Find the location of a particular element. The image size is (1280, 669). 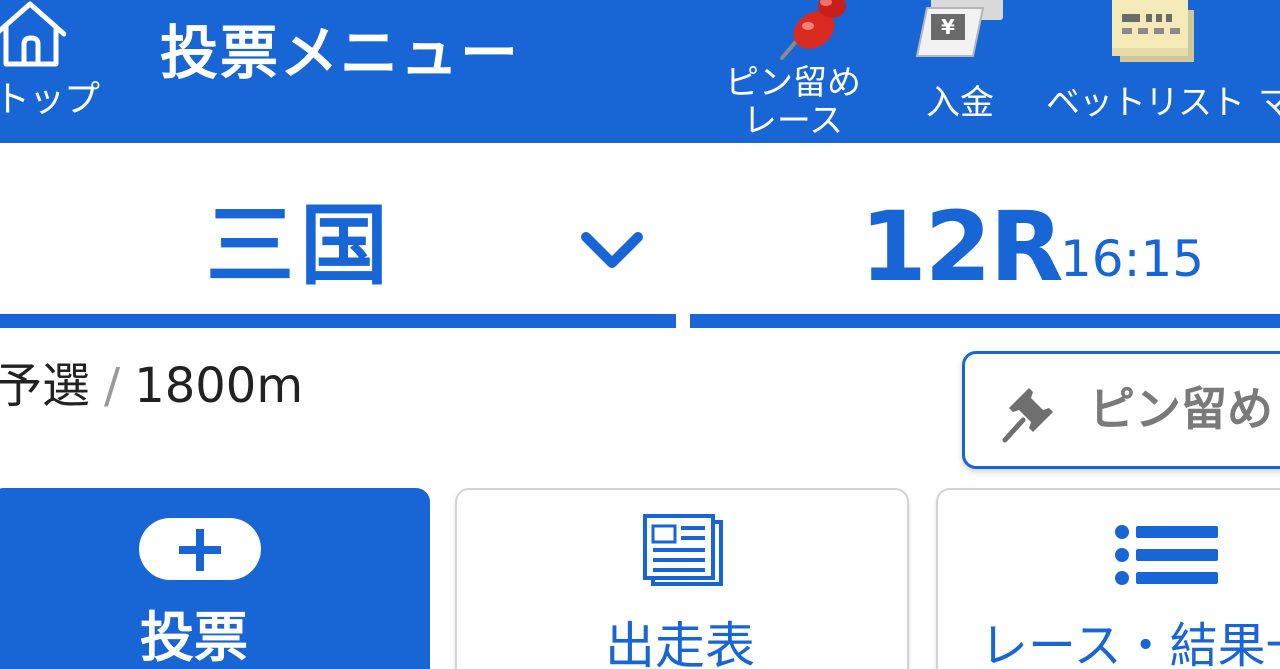

plus-icon is located at coordinates (200, 549).